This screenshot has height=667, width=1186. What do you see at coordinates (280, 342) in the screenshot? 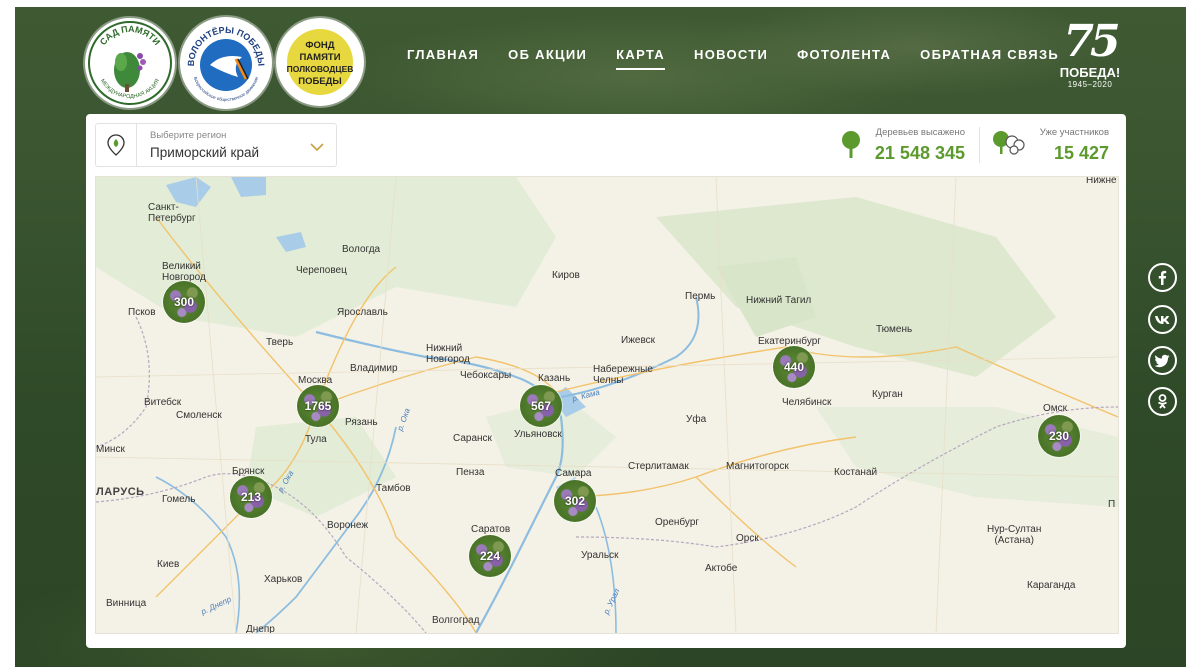
I see `city-label: Тверь` at bounding box center [280, 342].